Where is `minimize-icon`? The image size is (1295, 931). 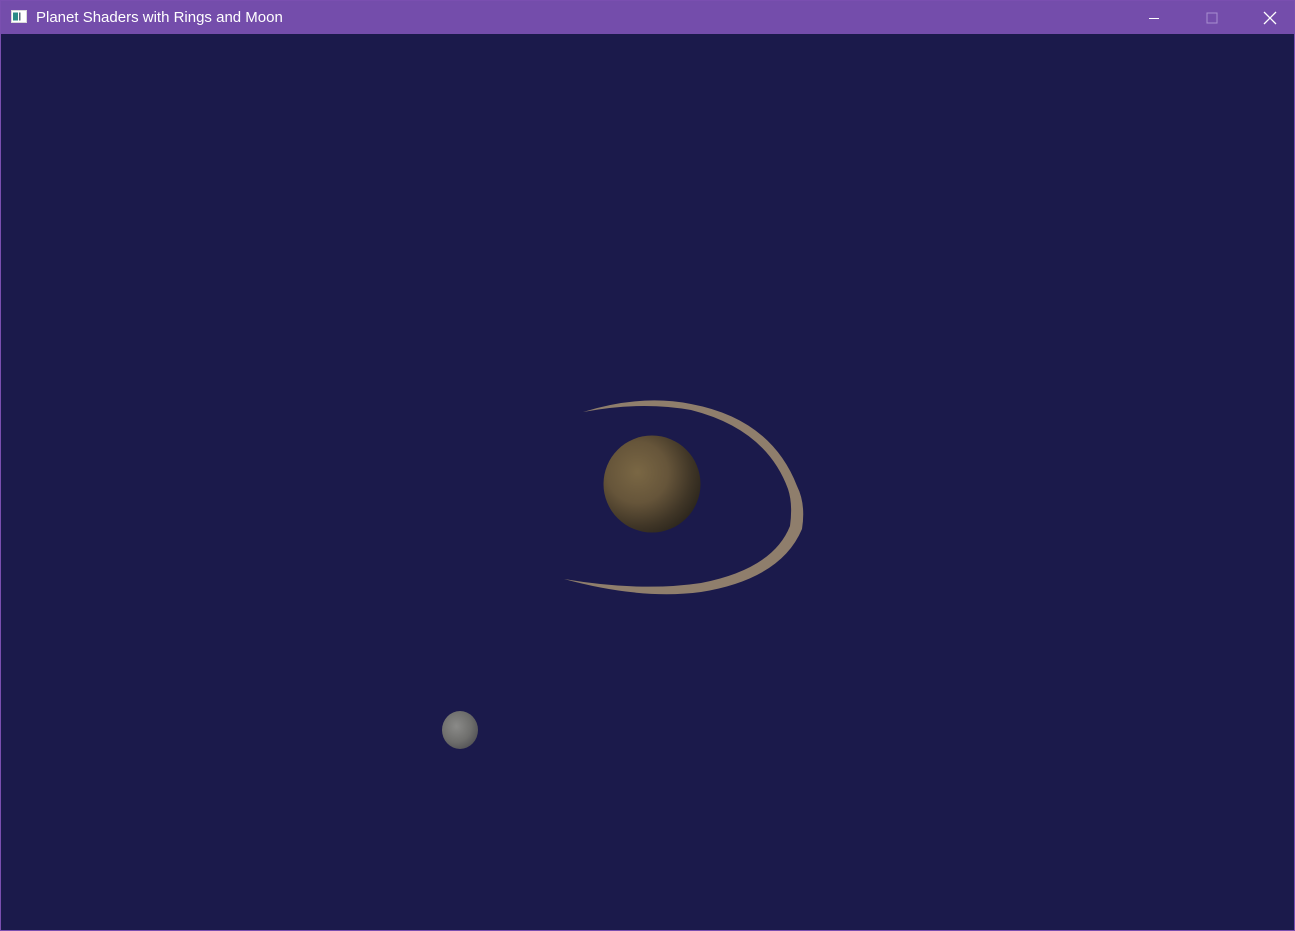
minimize-icon is located at coordinates (1154, 18).